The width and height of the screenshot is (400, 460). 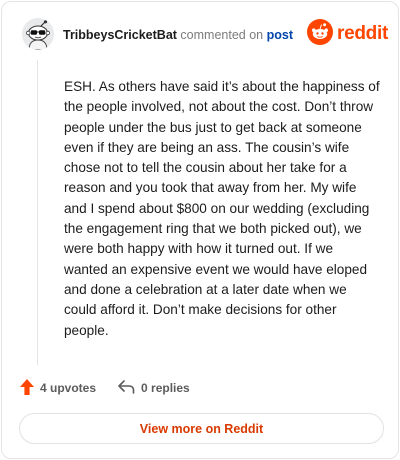 What do you see at coordinates (68, 388) in the screenshot?
I see `upvote-count: 4 upvotes` at bounding box center [68, 388].